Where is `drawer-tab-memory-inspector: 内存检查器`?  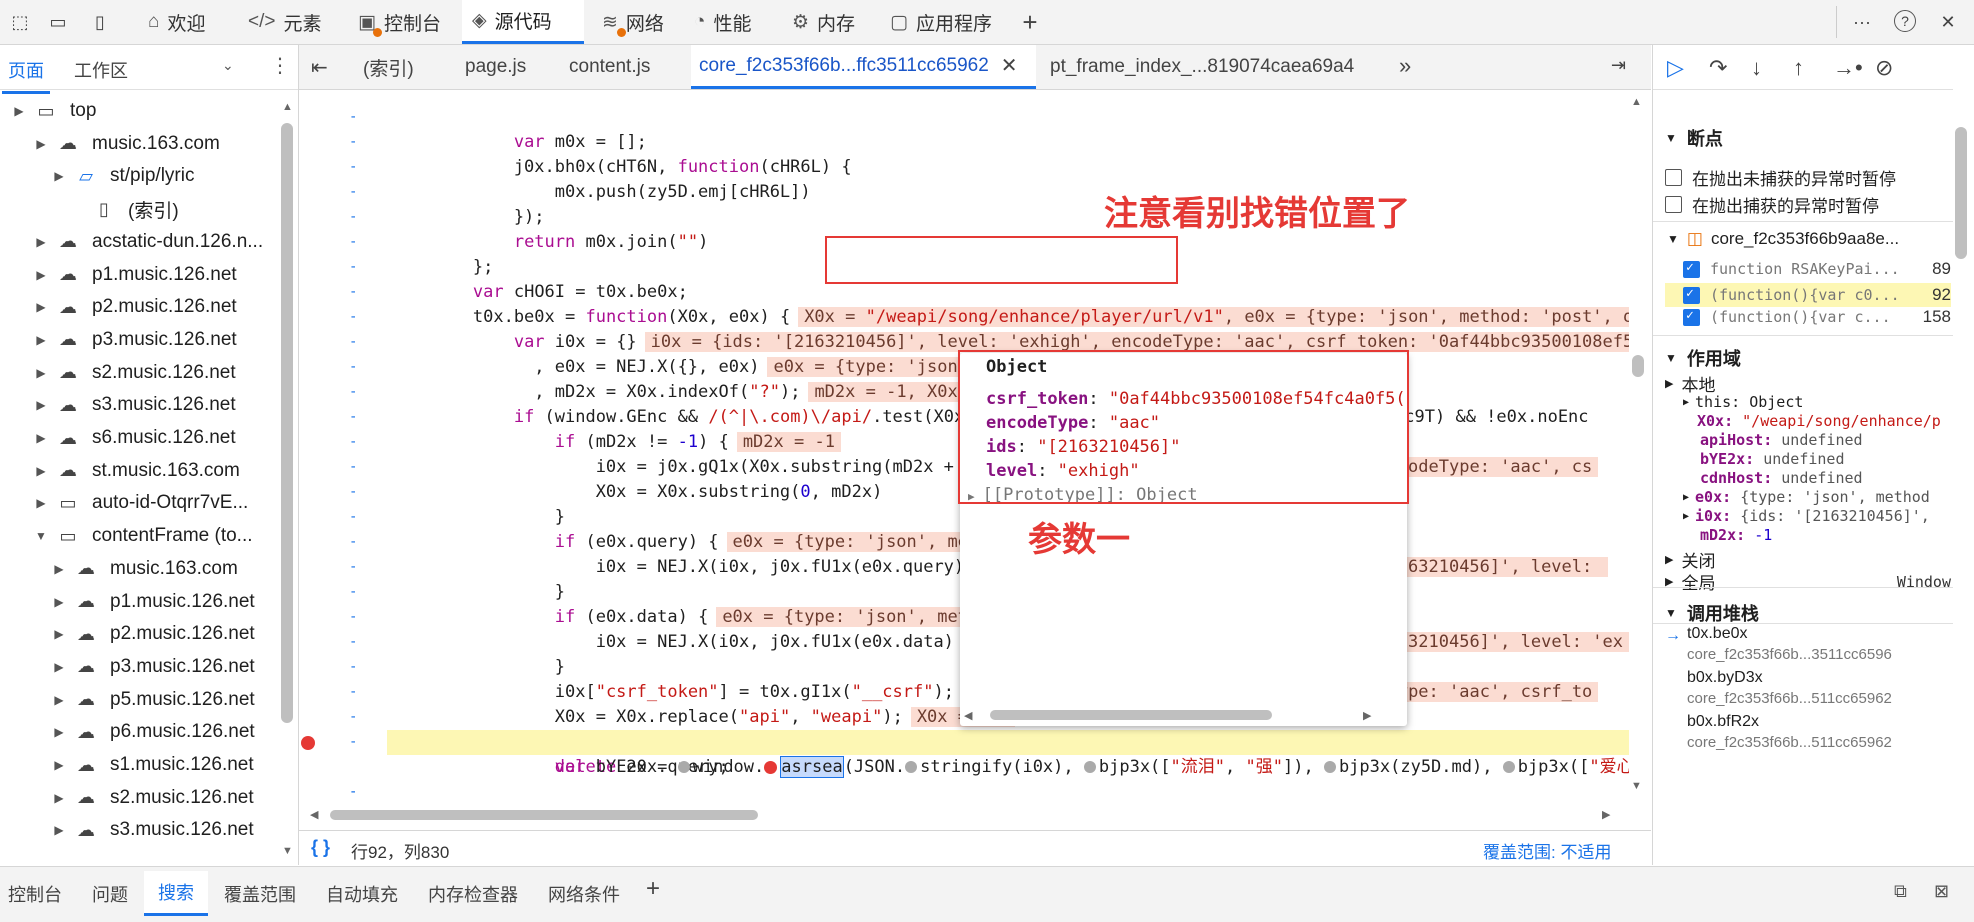 drawer-tab-memory-inspector: 内存检查器 is located at coordinates (473, 894).